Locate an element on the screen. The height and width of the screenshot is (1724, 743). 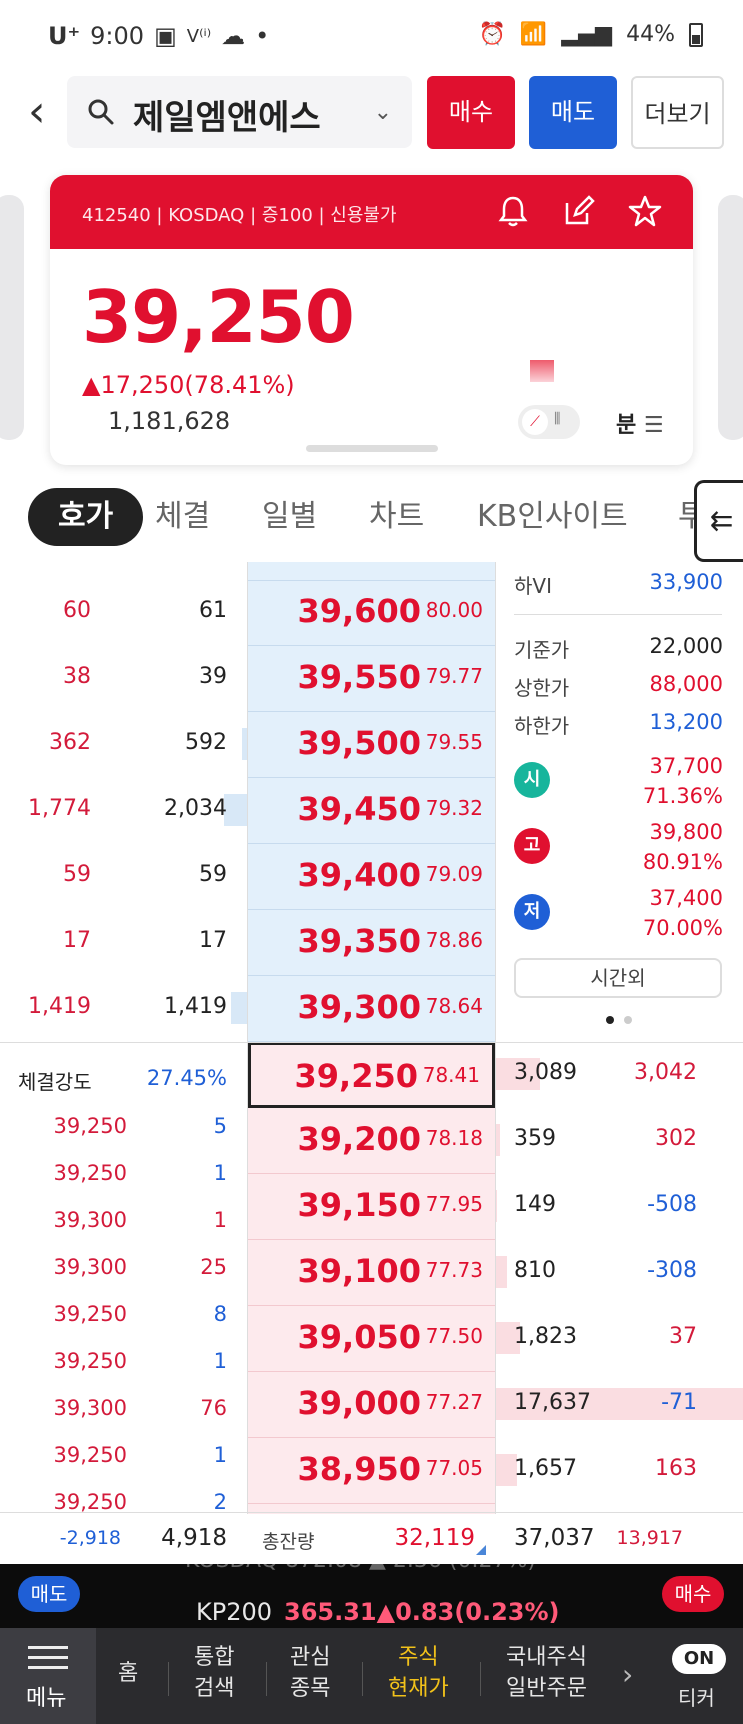
ask-price-cell: 39,600 80.00 is located at coordinates (371, 613).